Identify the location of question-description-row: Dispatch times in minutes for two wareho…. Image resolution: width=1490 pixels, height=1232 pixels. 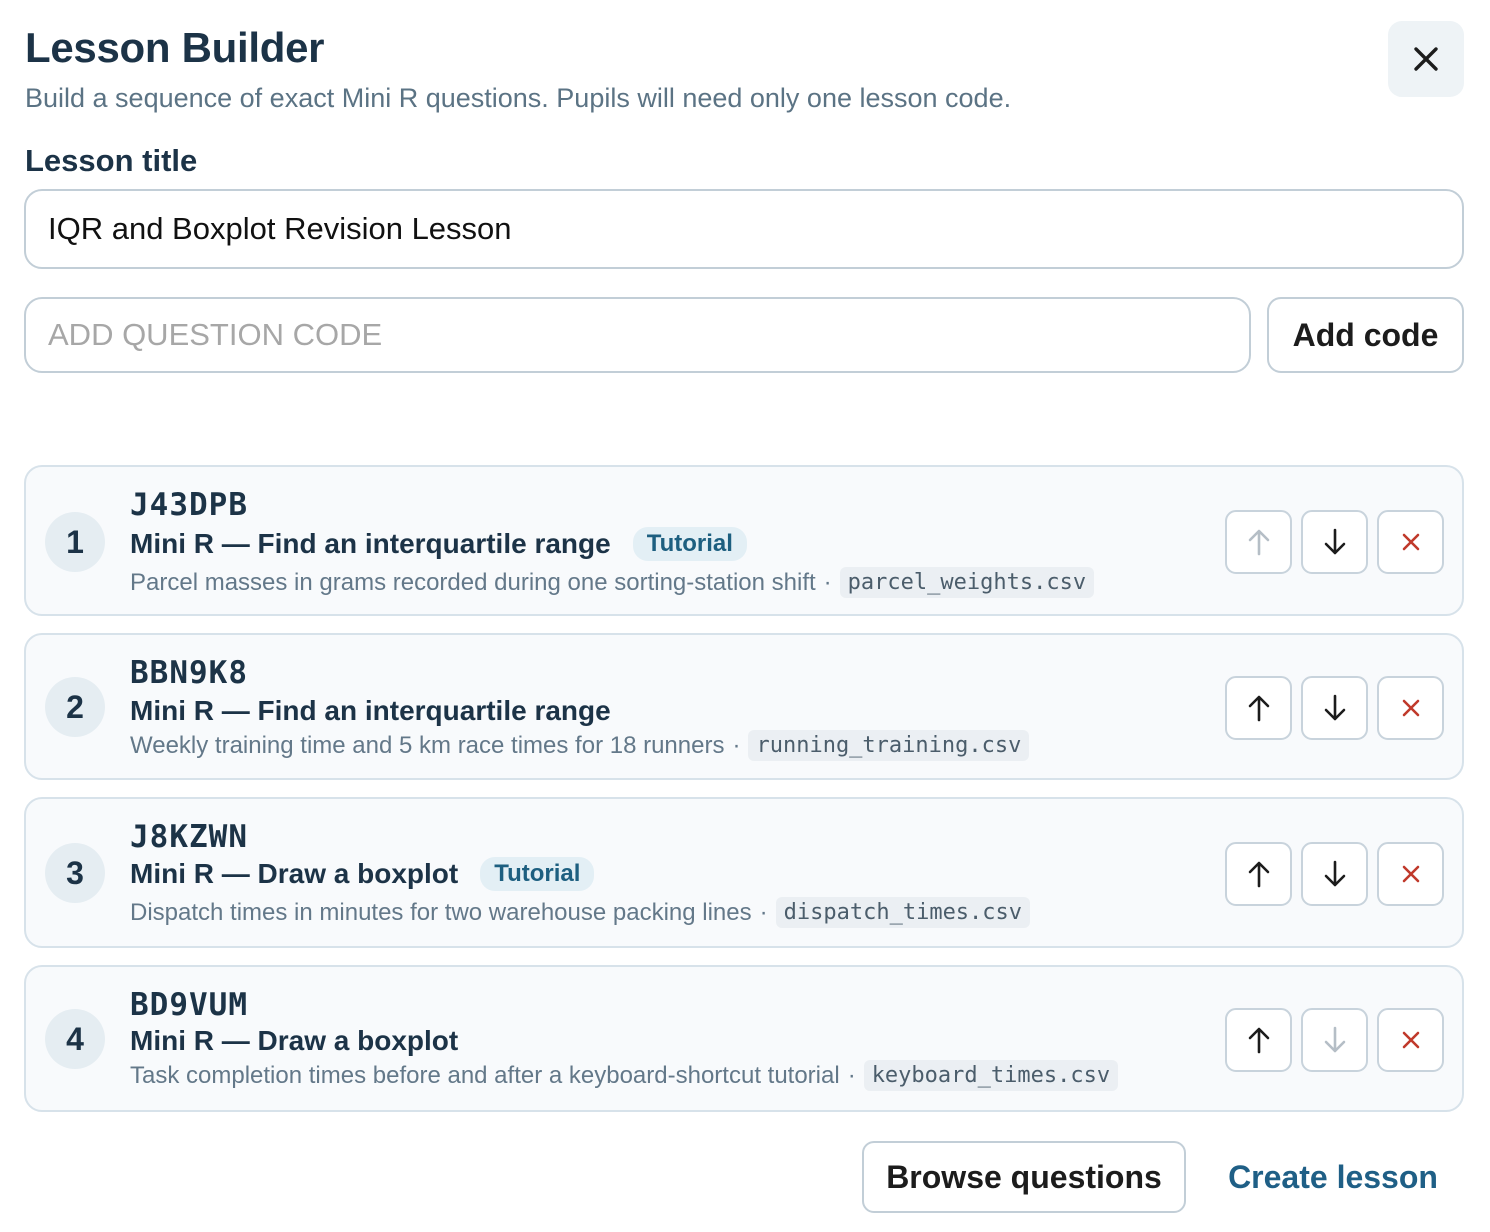
(580, 912).